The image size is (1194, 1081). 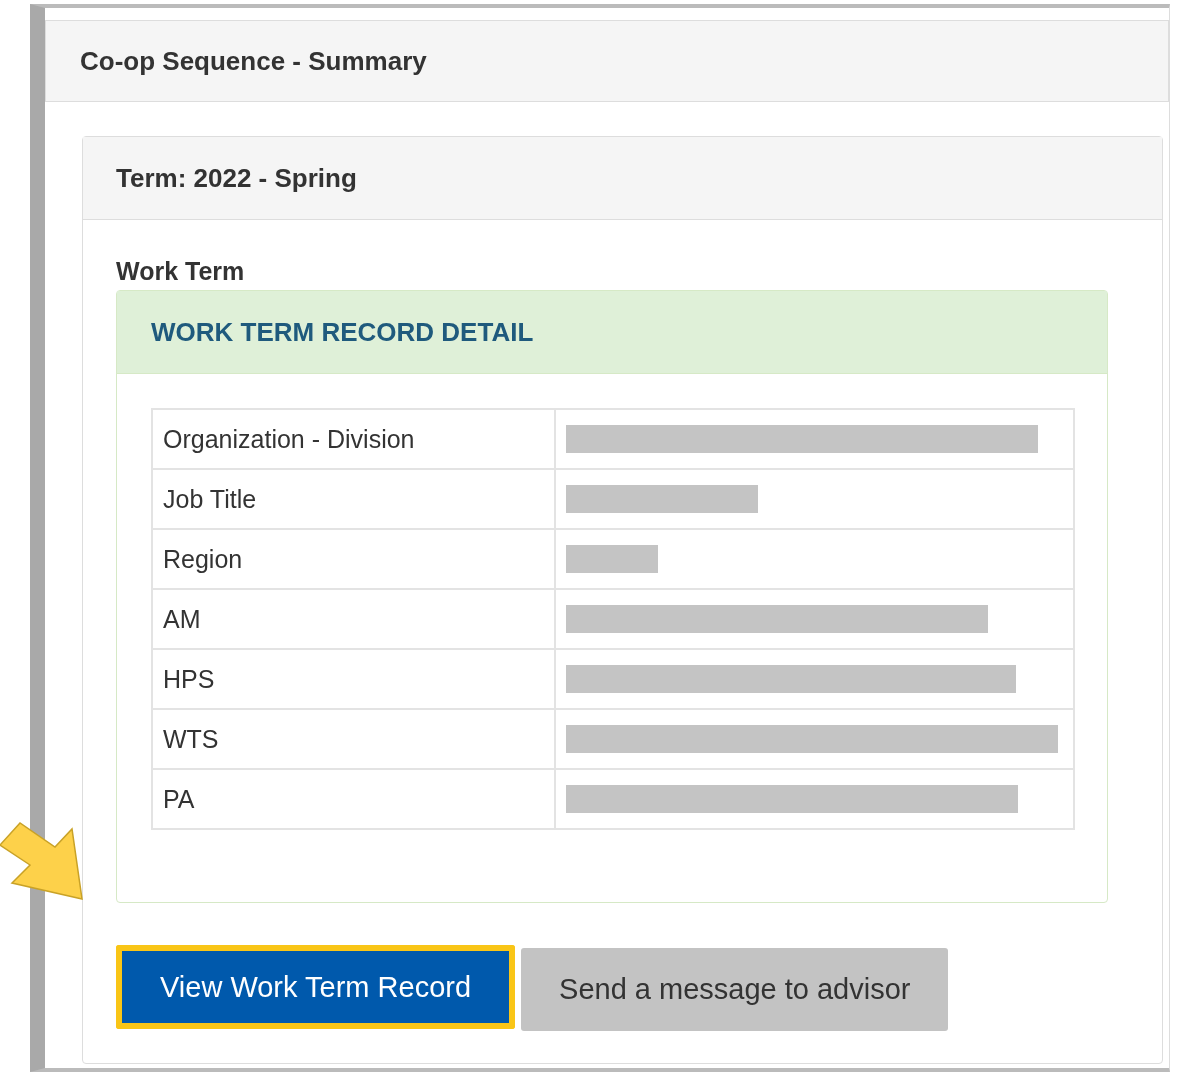 I want to click on field-label: PA, so click(x=353, y=799).